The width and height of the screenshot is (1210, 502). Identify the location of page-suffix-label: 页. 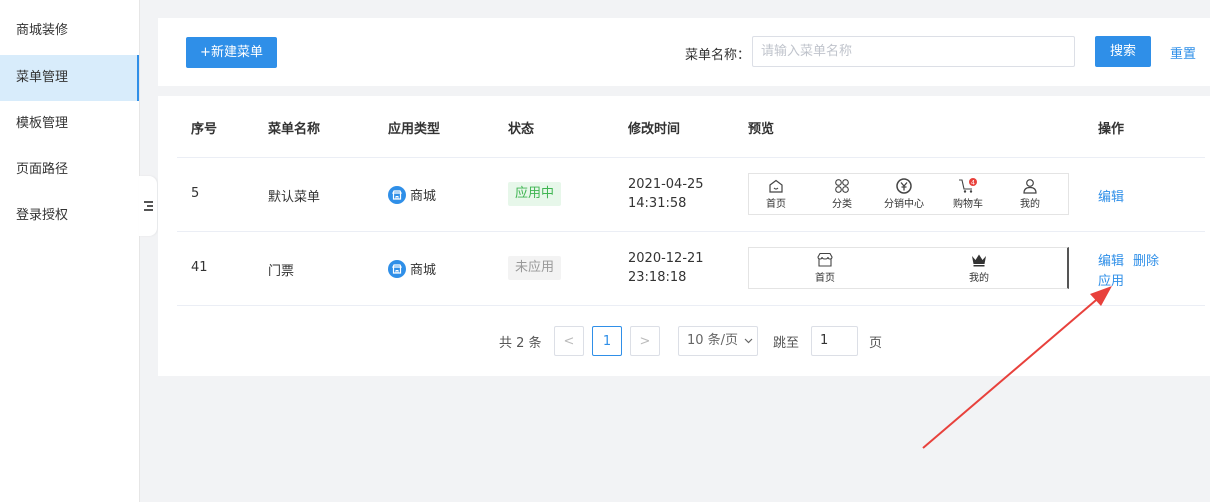
(876, 343).